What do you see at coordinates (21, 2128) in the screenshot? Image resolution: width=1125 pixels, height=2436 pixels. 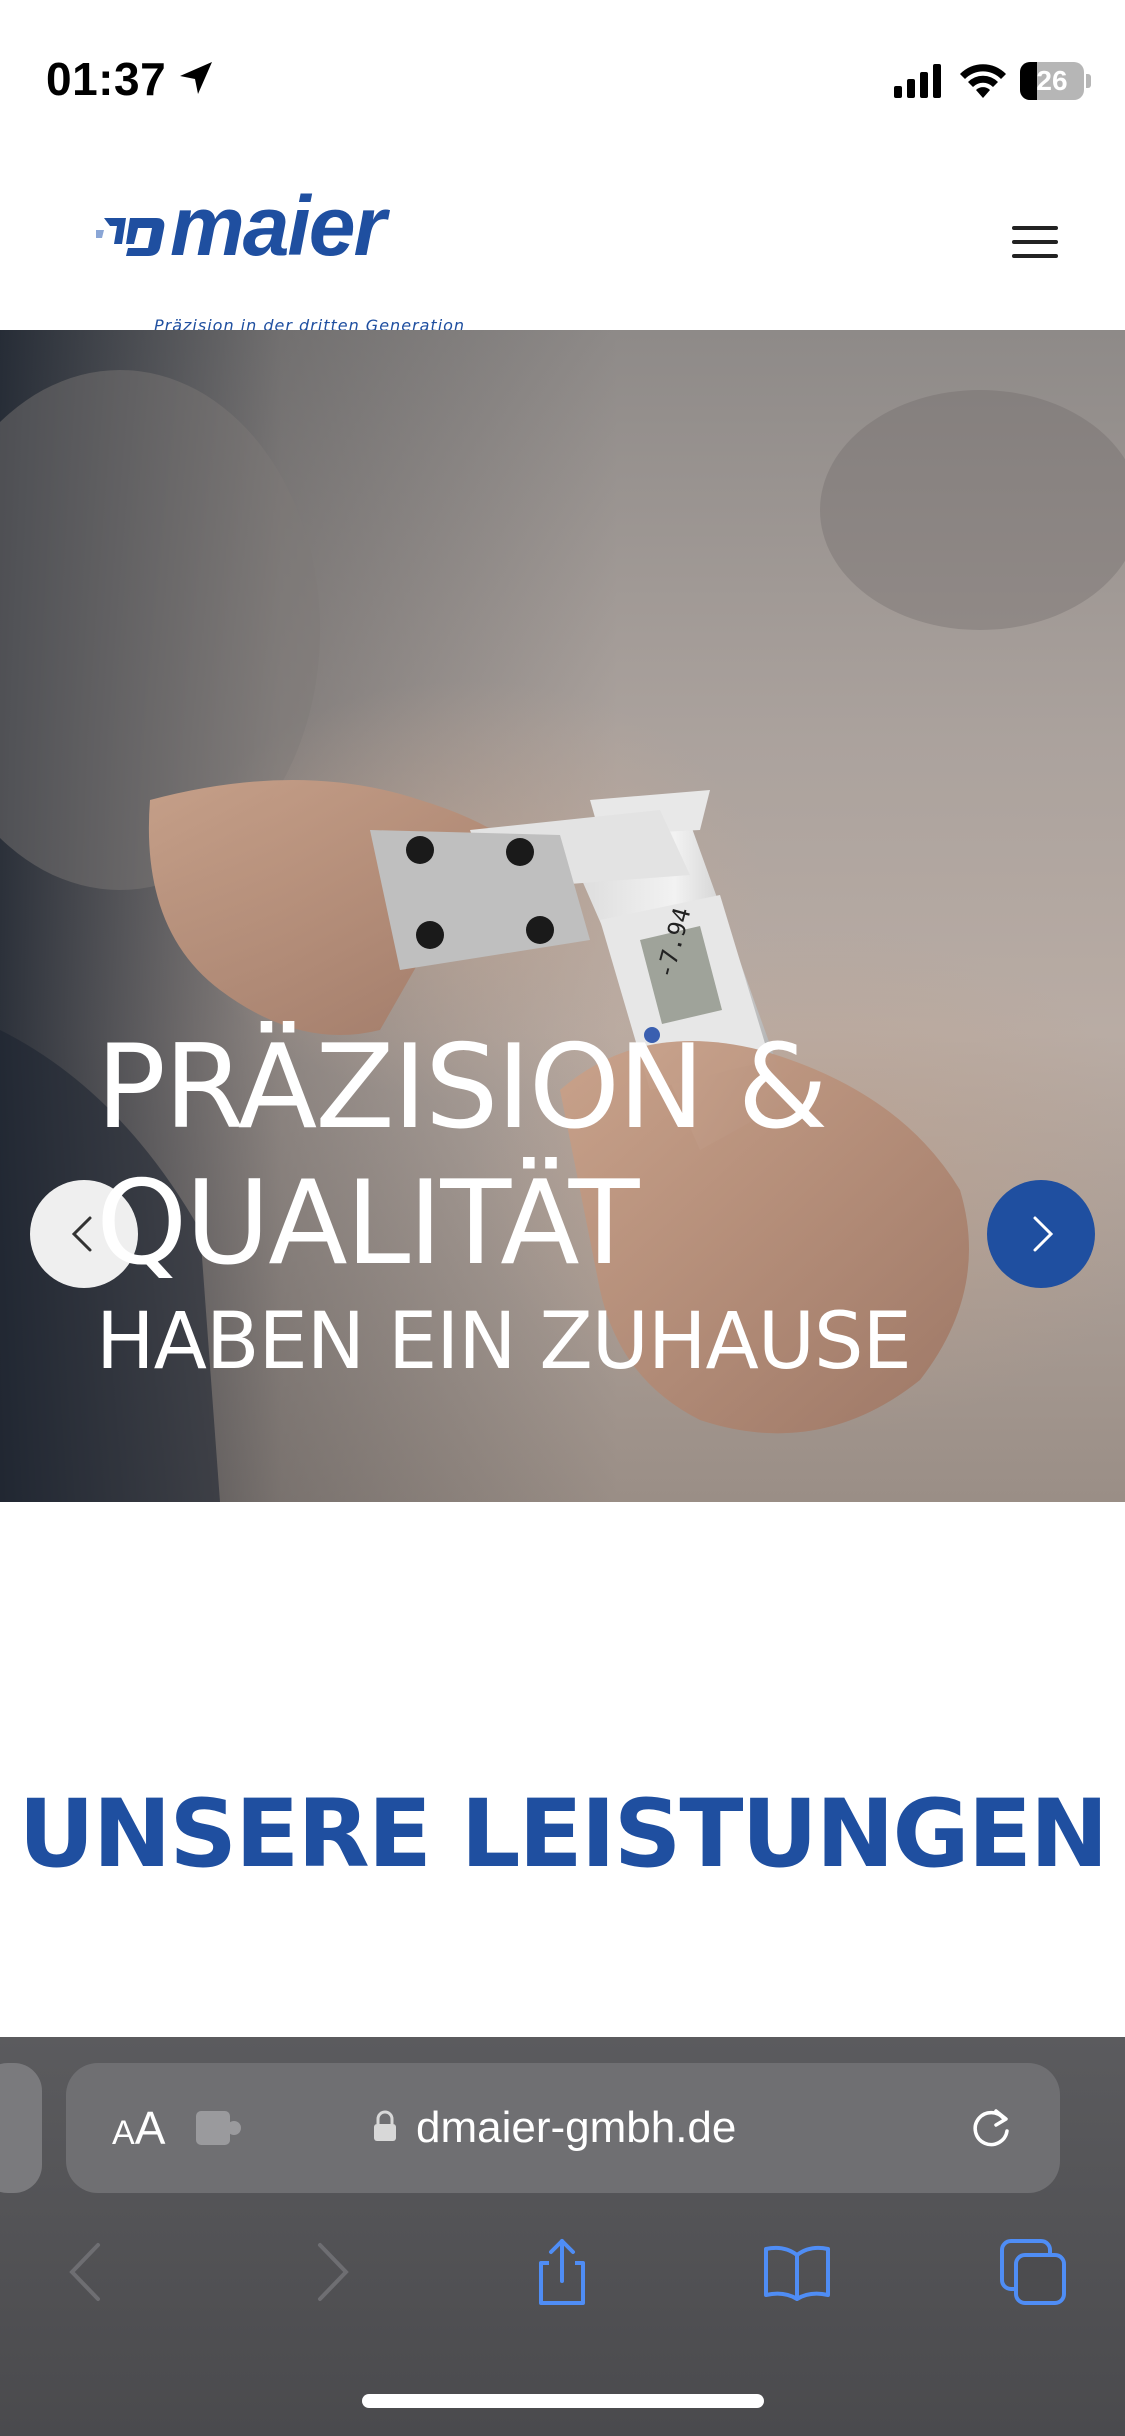 I see `previous-tab-peek` at bounding box center [21, 2128].